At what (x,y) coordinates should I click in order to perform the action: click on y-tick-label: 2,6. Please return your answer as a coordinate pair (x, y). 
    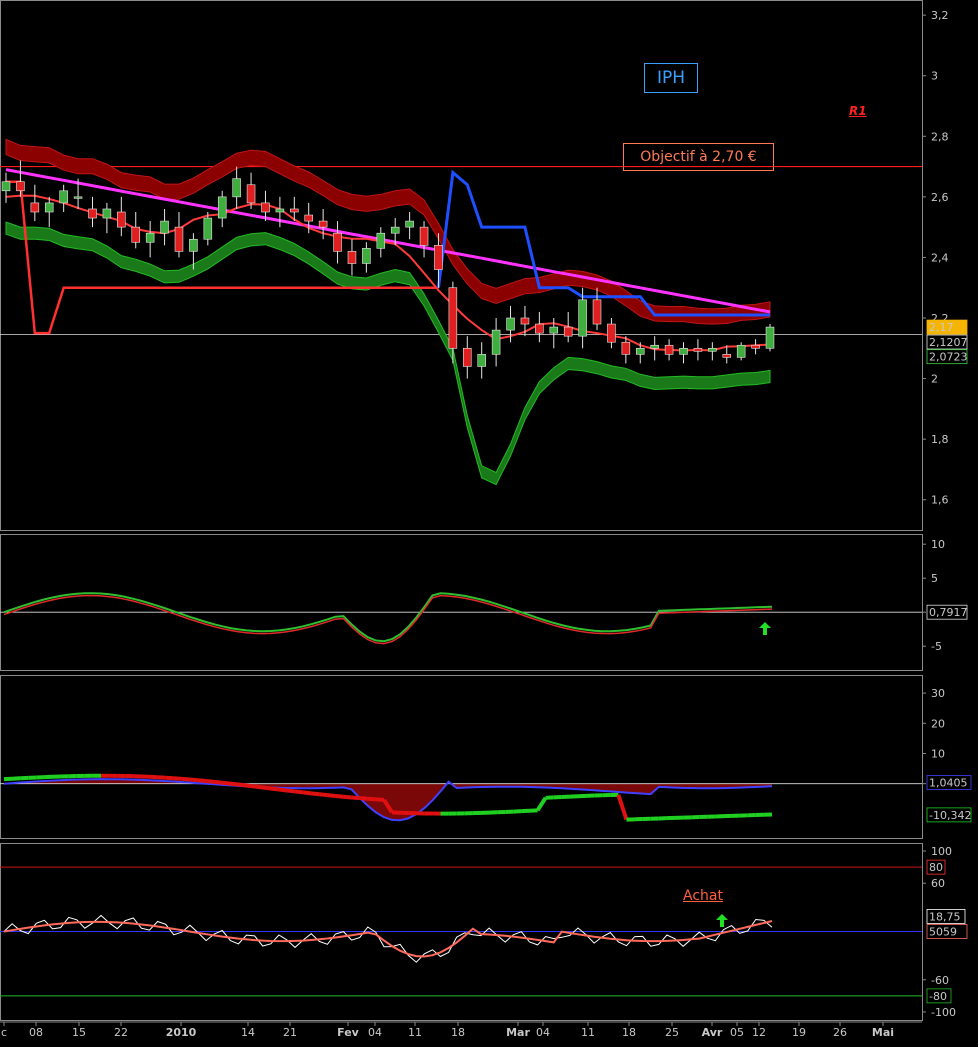
    Looking at the image, I should click on (940, 197).